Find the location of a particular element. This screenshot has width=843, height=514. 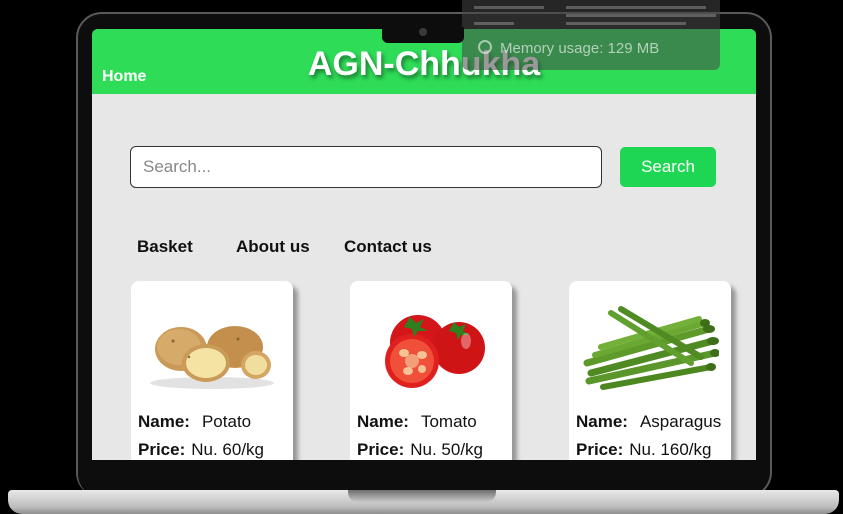

search-input is located at coordinates (366, 167).